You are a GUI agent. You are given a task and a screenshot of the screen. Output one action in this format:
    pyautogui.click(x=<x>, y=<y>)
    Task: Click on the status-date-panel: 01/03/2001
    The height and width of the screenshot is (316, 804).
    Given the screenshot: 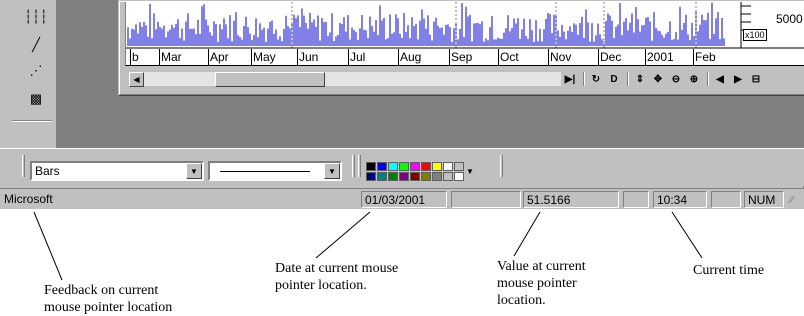 What is the action you would take?
    pyautogui.click(x=404, y=199)
    